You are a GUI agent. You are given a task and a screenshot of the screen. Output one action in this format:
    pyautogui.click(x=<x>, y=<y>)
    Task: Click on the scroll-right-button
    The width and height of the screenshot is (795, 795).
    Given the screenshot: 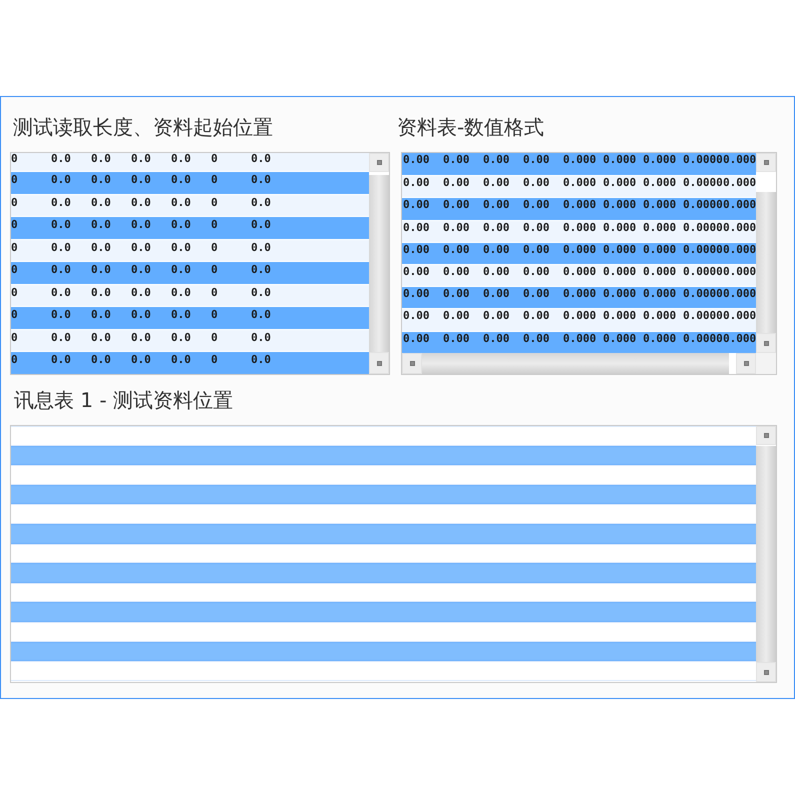 What is the action you would take?
    pyautogui.click(x=746, y=363)
    